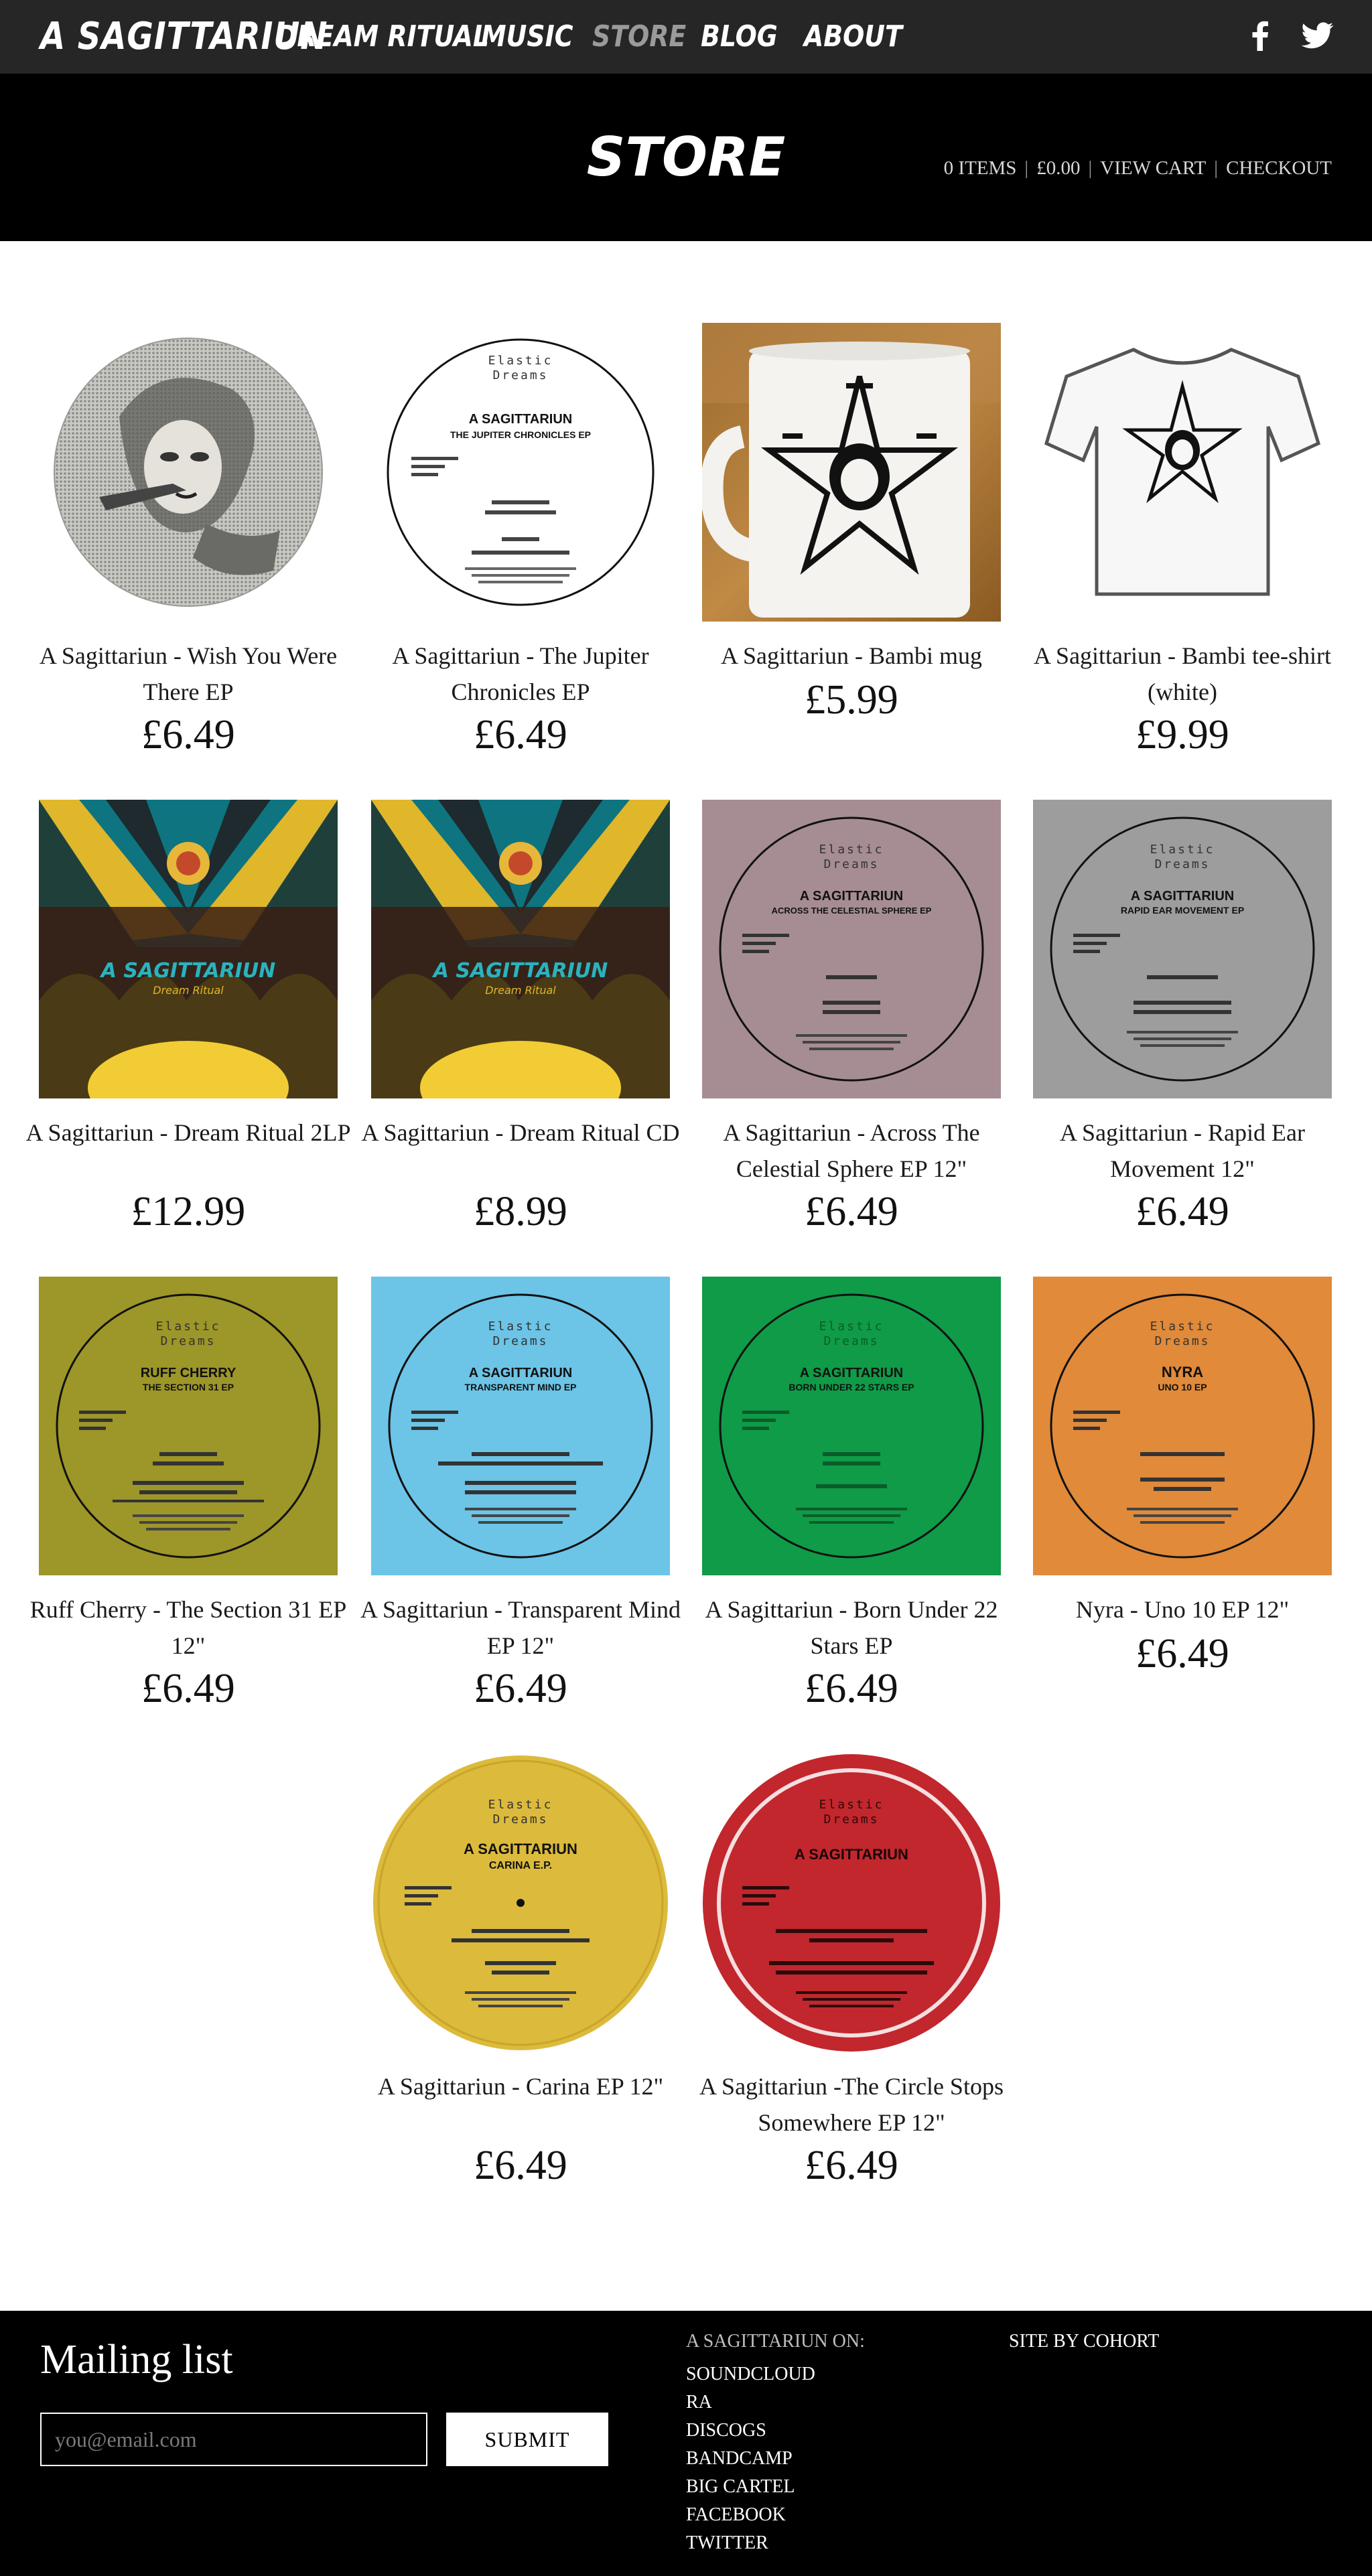 The image size is (1372, 2576). Describe the element at coordinates (980, 168) in the screenshot. I see `cart-item-count: 0 ITEMS` at that location.